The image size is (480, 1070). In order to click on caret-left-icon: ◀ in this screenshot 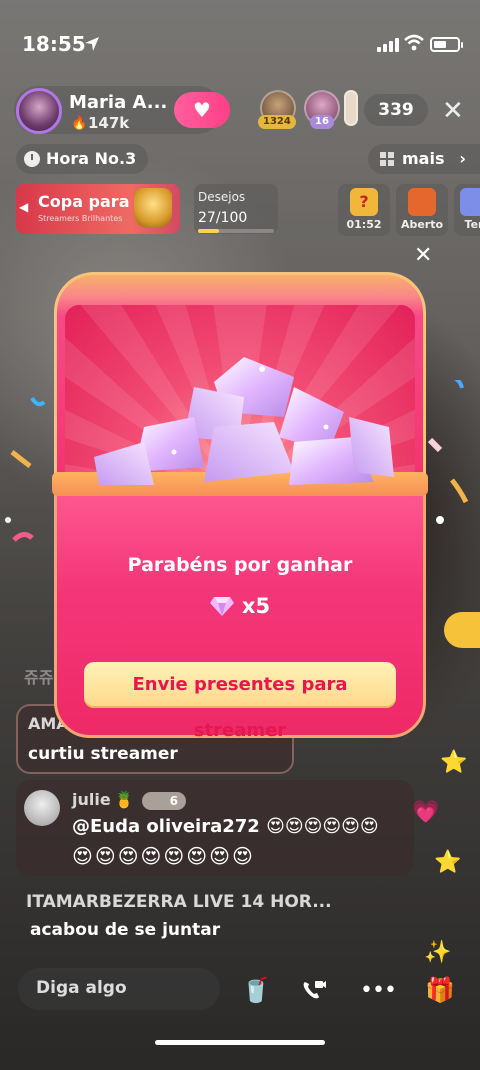, I will do `click(24, 207)`.